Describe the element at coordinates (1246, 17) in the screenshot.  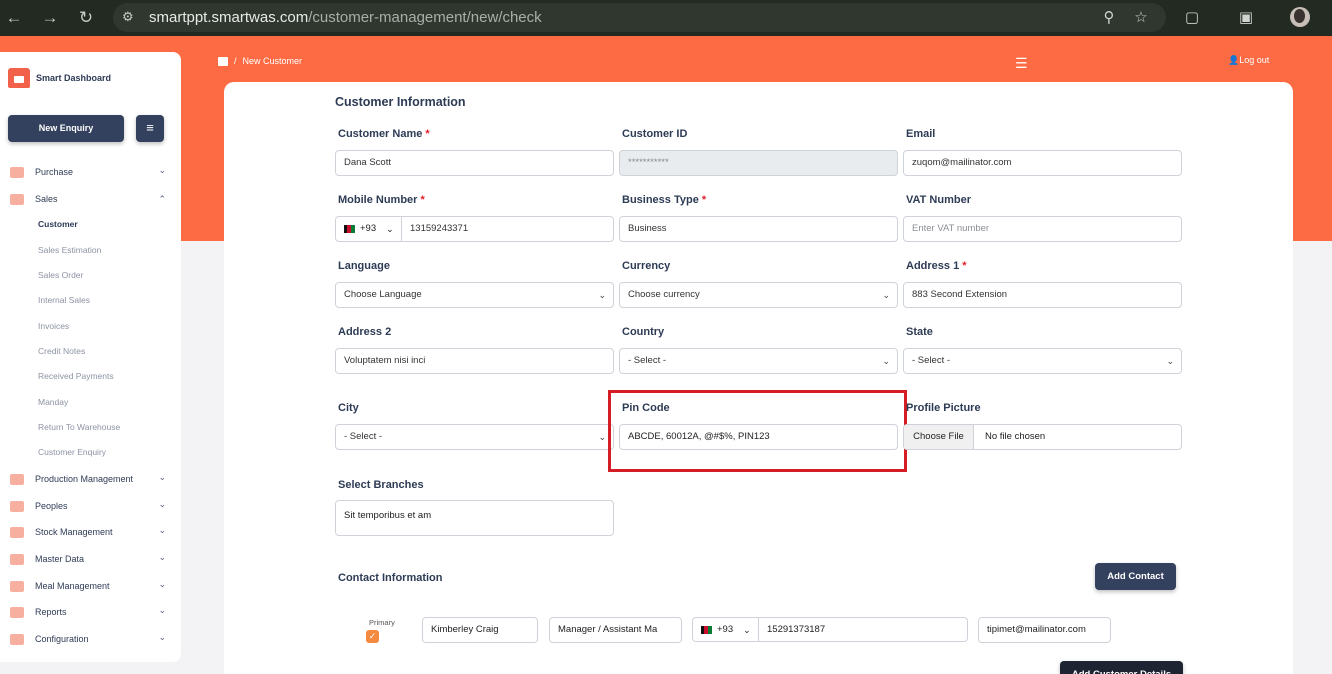
I see `tab-search-icon: ▣` at that location.